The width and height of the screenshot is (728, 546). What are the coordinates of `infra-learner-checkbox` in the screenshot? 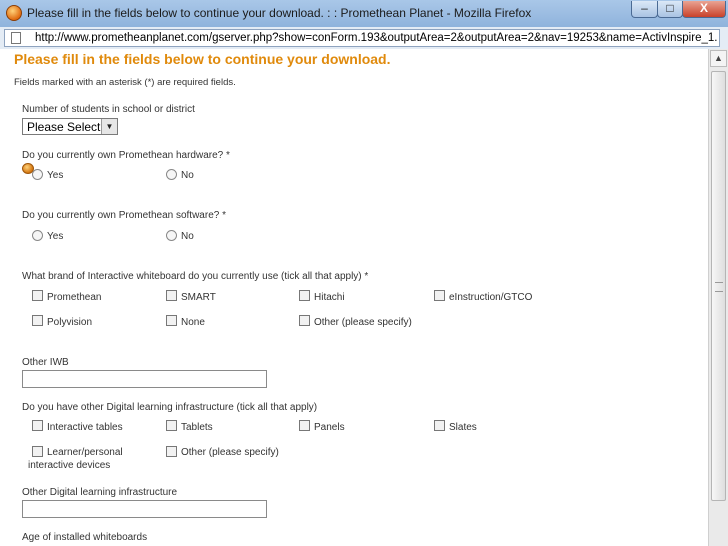 It's located at (37, 451).